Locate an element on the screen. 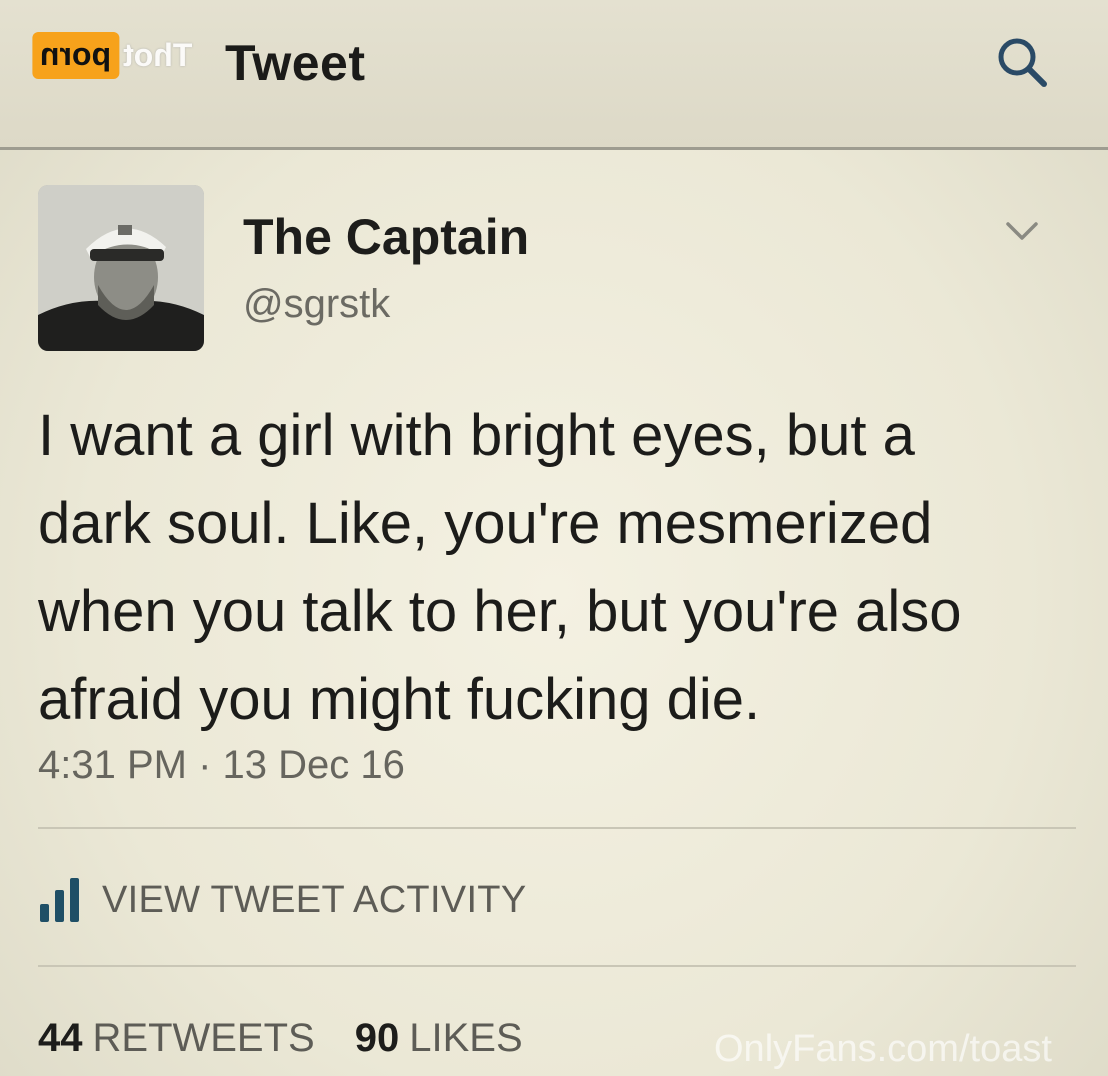 This screenshot has width=1108, height=1076. watermark-logo-text-right: porn is located at coordinates (76, 55).